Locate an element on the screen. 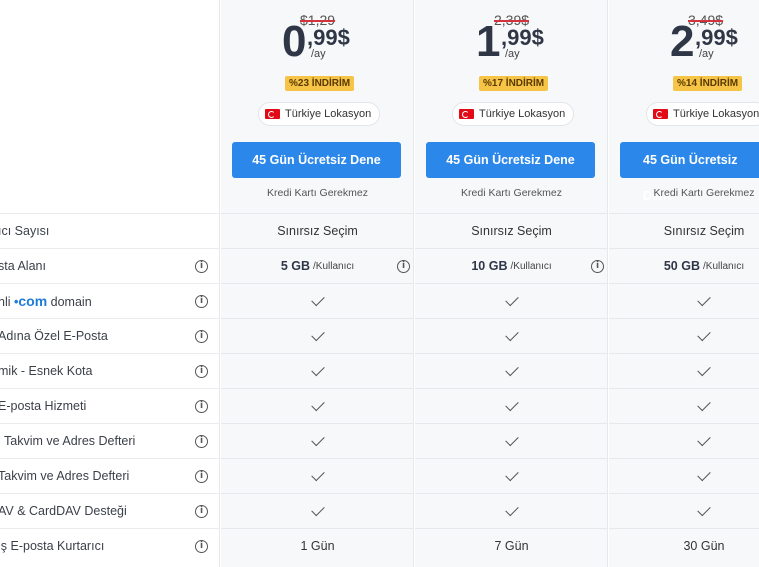 This screenshot has height=567, width=759. feature-row-recovery: iş E-posta Kurtarıcı i is located at coordinates (110, 545).